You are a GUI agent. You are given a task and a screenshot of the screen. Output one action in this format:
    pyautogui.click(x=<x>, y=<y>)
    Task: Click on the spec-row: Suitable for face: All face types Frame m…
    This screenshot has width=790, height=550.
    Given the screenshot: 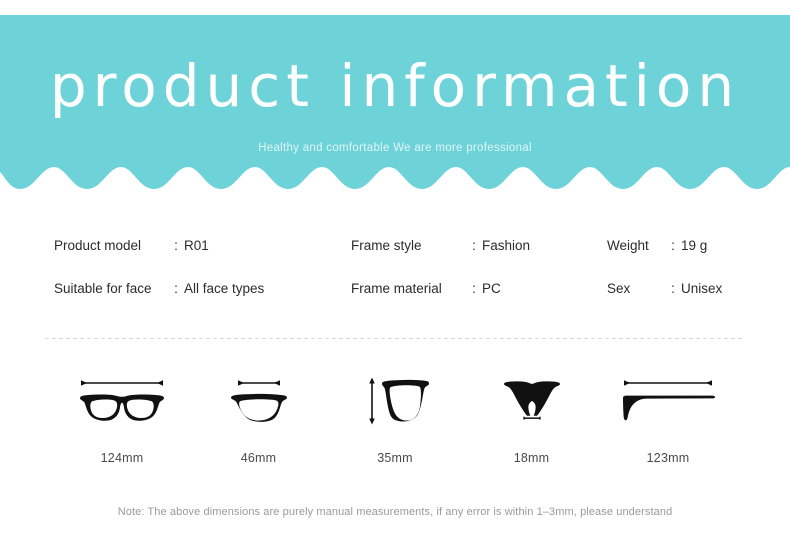 What is the action you would take?
    pyautogui.click(x=395, y=302)
    